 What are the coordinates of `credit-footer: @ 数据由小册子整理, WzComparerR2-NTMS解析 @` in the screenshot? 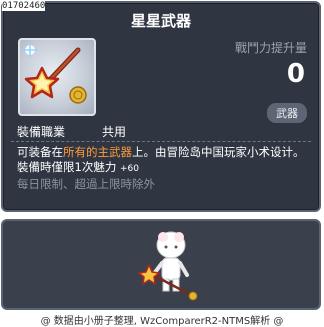 It's located at (162, 321).